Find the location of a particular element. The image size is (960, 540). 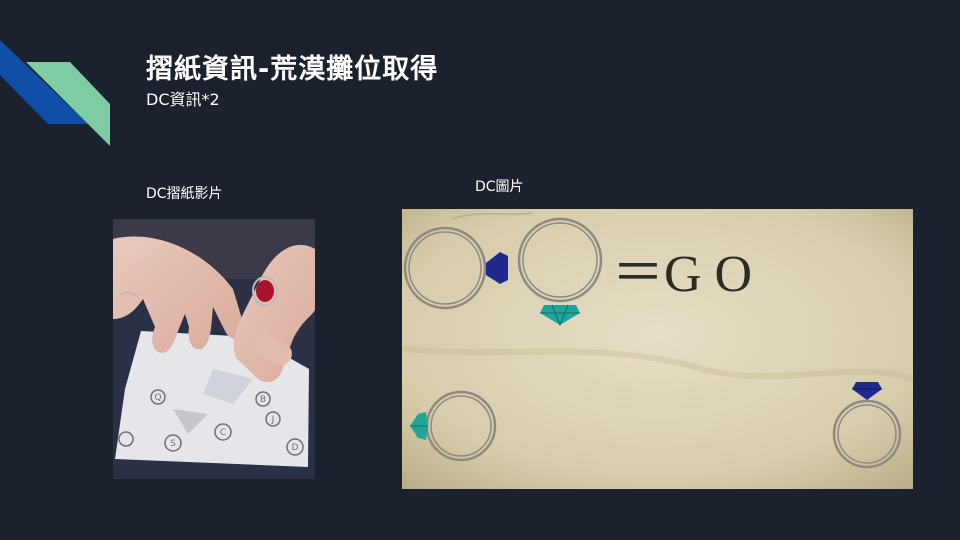

corner-stripes-decoration is located at coordinates (55, 93).